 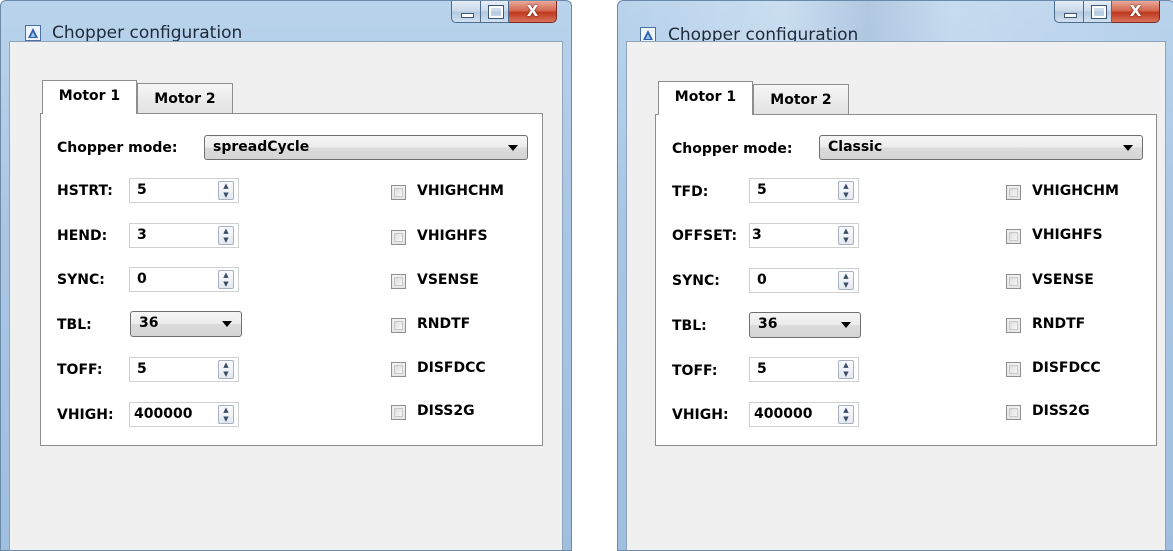 I want to click on app-logo-icon, so click(x=33, y=33).